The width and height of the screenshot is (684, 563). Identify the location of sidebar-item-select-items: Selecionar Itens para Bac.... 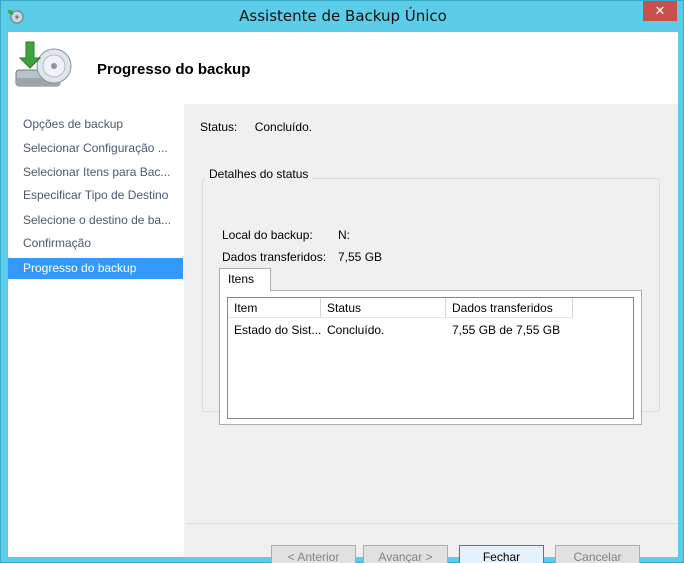
(95, 172).